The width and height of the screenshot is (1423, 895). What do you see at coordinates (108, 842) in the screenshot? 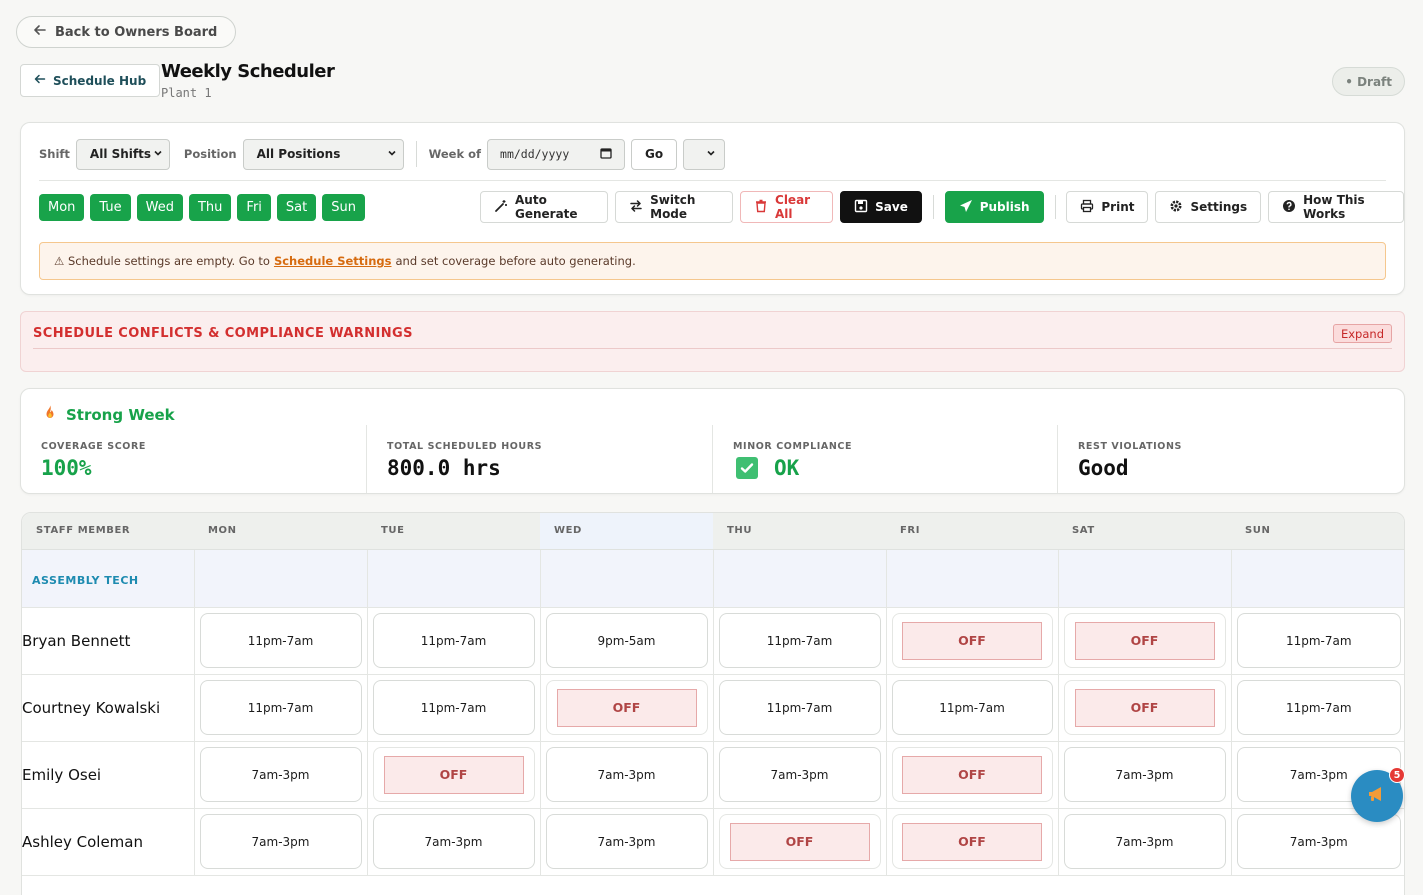
I see `staff-cell: Ashley Coleman` at bounding box center [108, 842].